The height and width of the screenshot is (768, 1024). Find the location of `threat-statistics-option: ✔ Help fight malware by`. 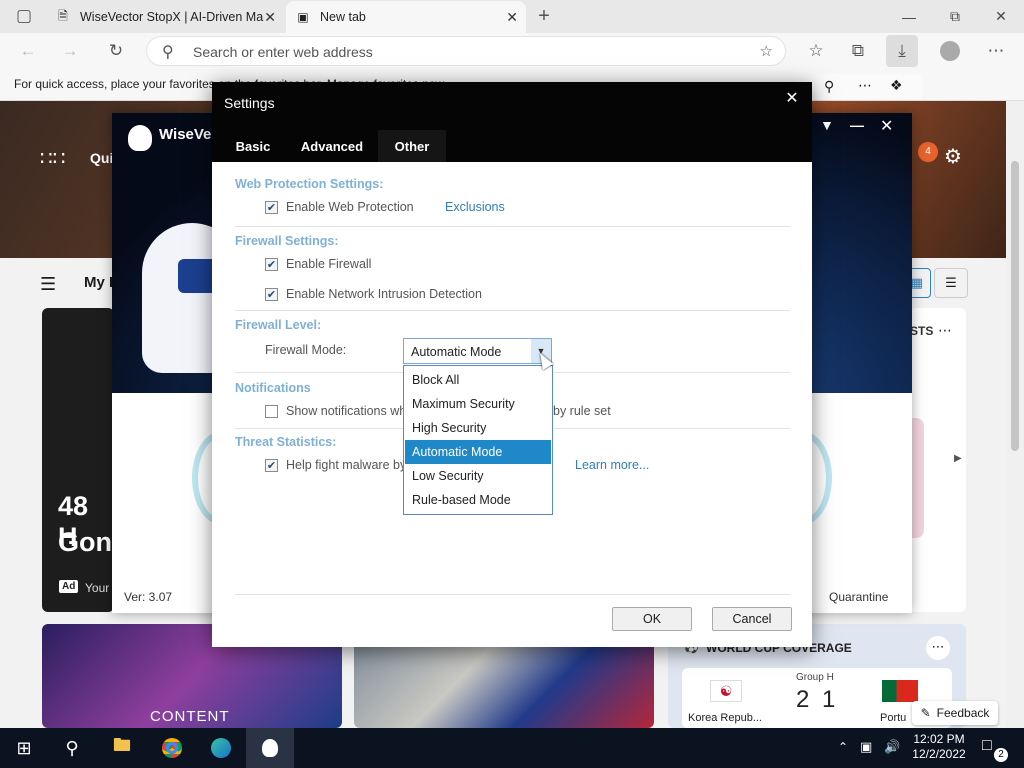

threat-statistics-option: ✔ Help fight malware by is located at coordinates (335, 465).